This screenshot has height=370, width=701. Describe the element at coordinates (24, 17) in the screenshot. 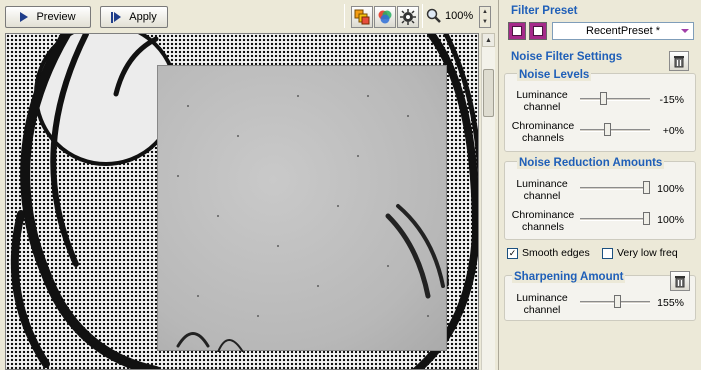

I see `play-icon` at that location.